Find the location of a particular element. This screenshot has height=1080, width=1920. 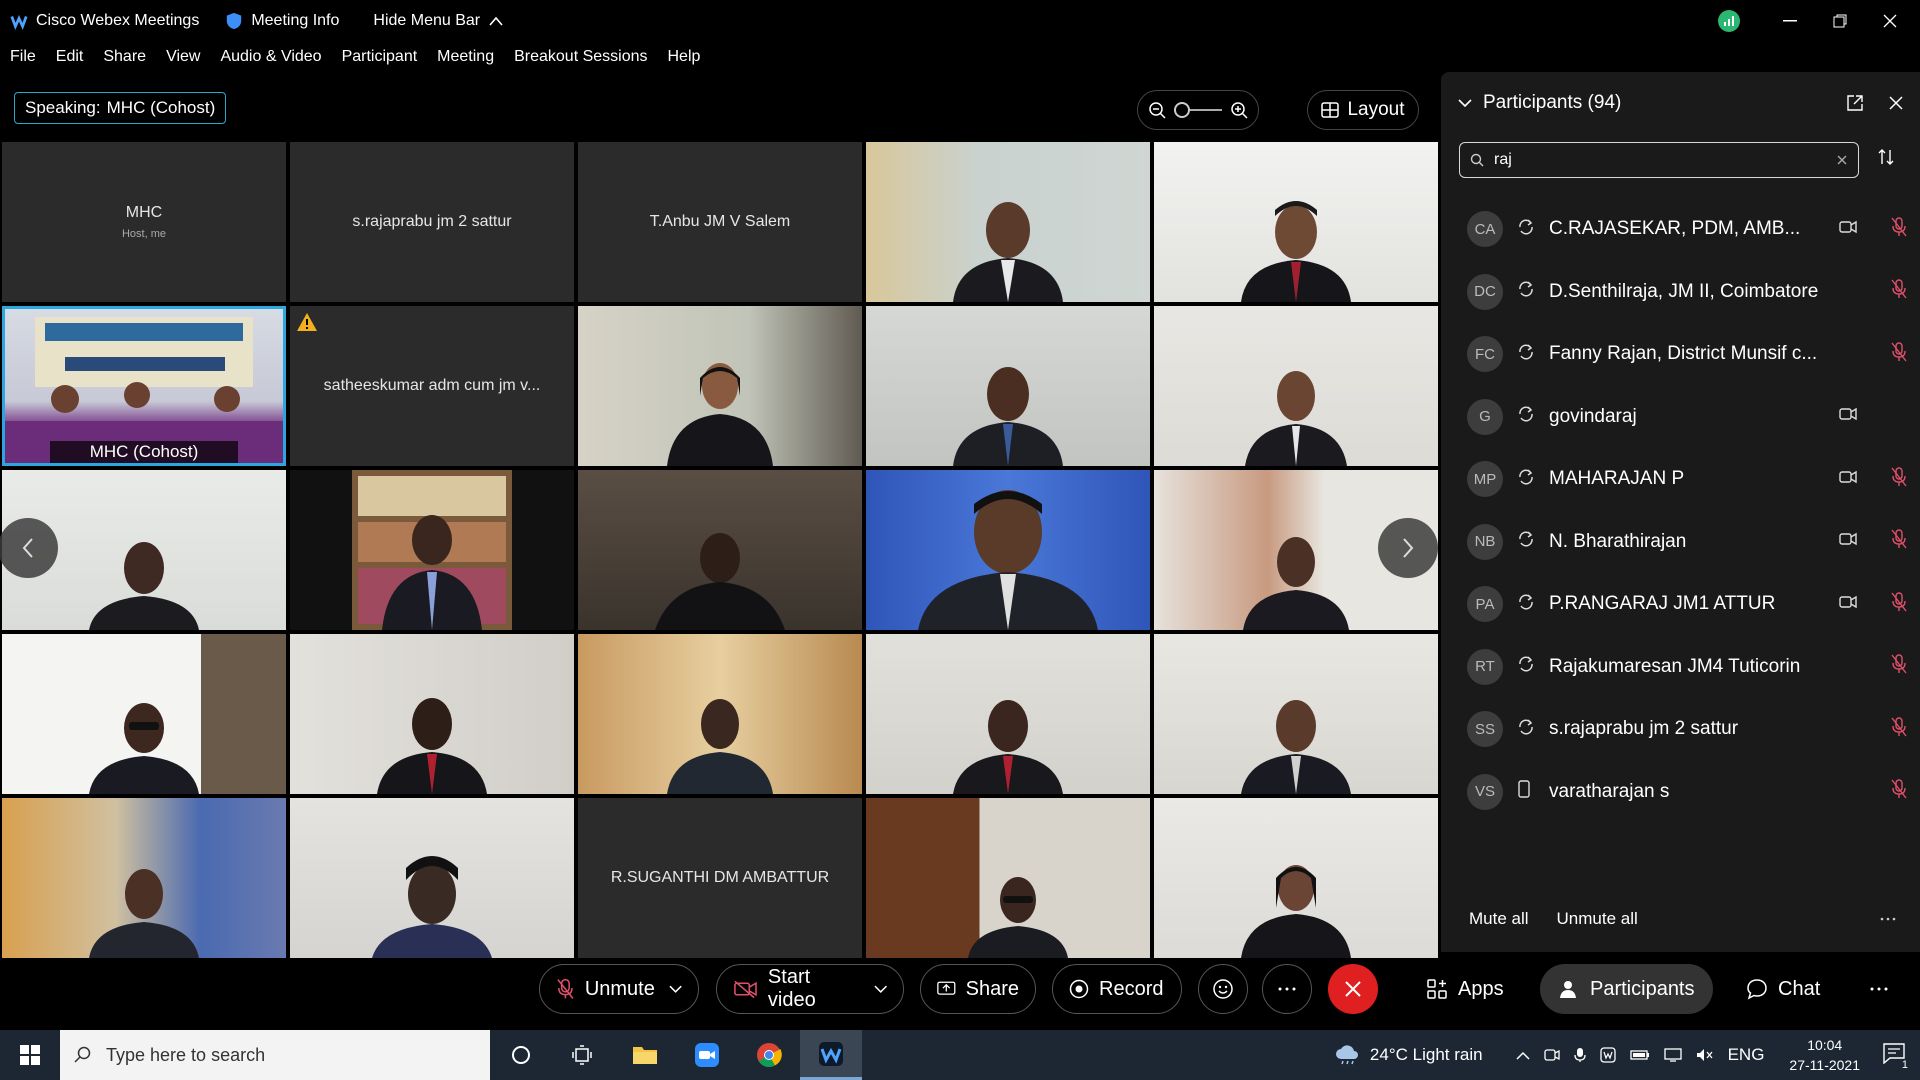

next-page-button is located at coordinates (1408, 548).